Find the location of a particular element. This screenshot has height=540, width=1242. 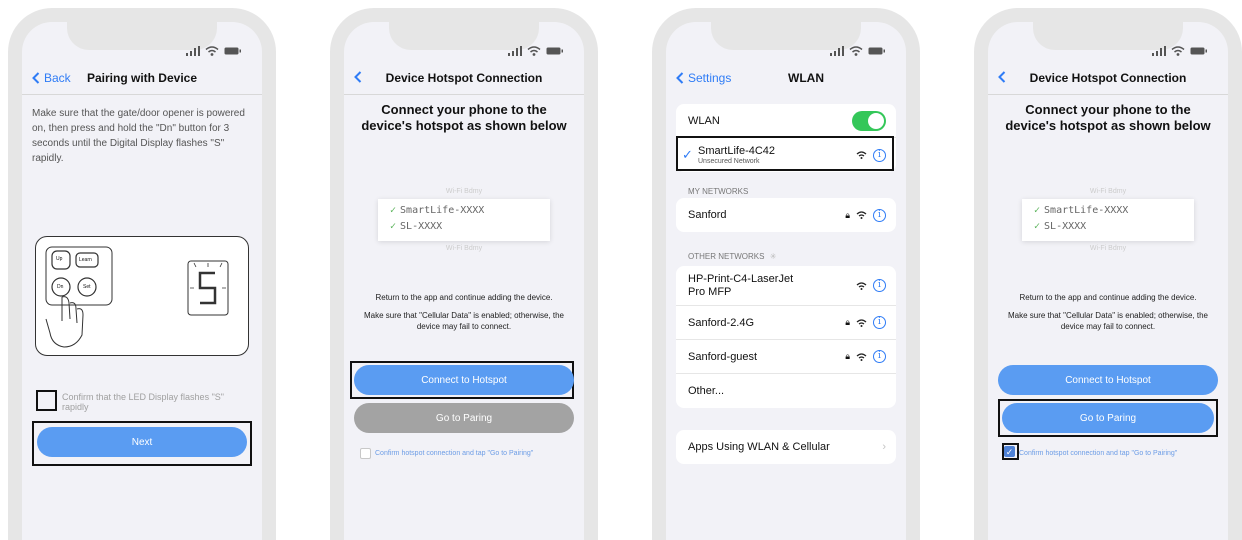

keypad-diagram is located at coordinates (137, 297).